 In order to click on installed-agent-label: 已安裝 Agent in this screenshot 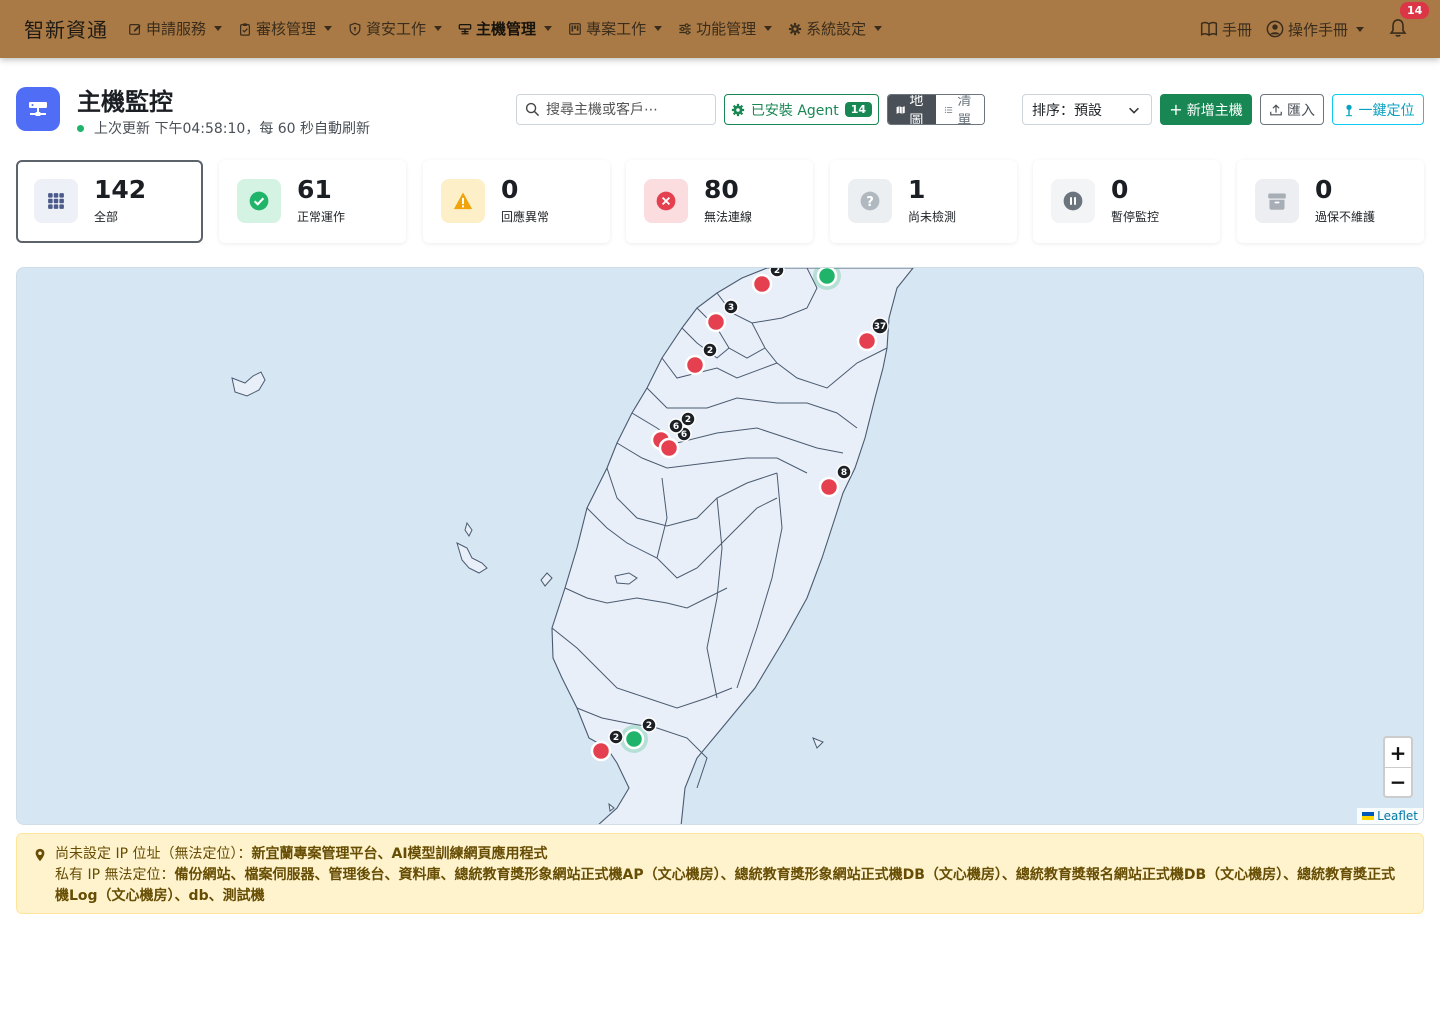, I will do `click(794, 110)`.